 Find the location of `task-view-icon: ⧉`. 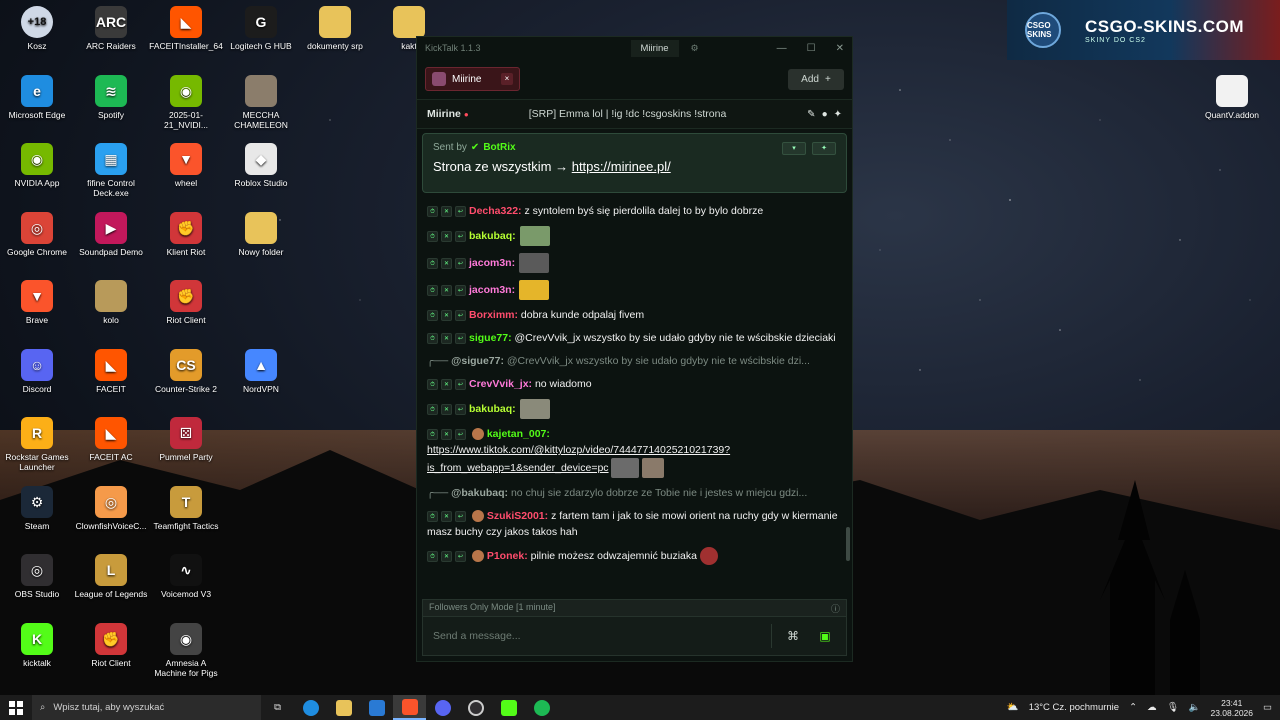

task-view-icon: ⧉ is located at coordinates (277, 707).